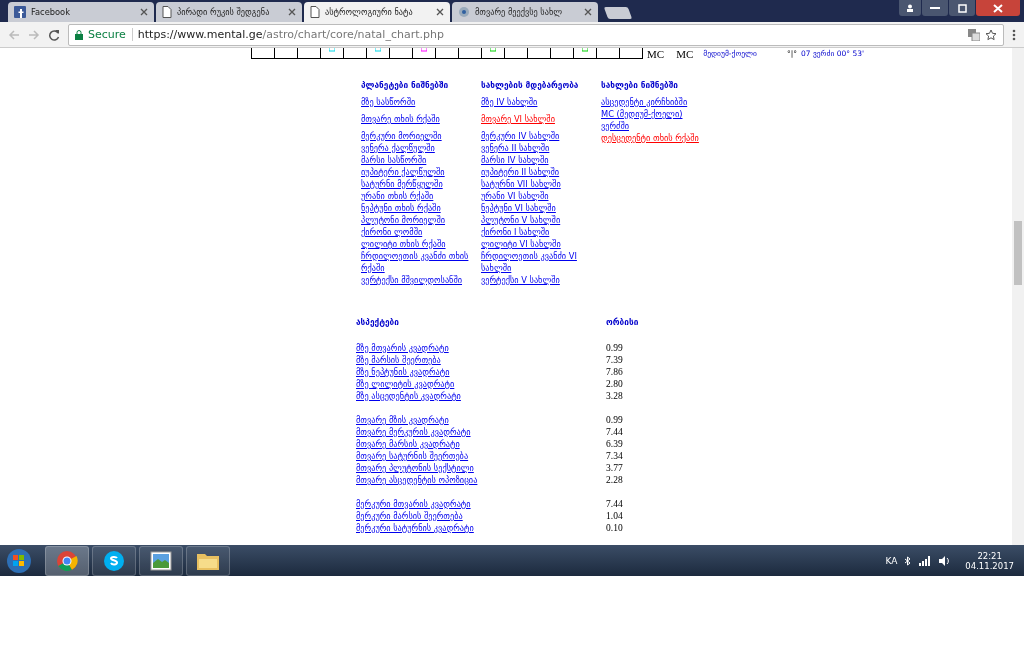  What do you see at coordinates (408, 396) in the screenshot?
I see `aspect-link: მზე ასცედენტის კვადრატი` at bounding box center [408, 396].